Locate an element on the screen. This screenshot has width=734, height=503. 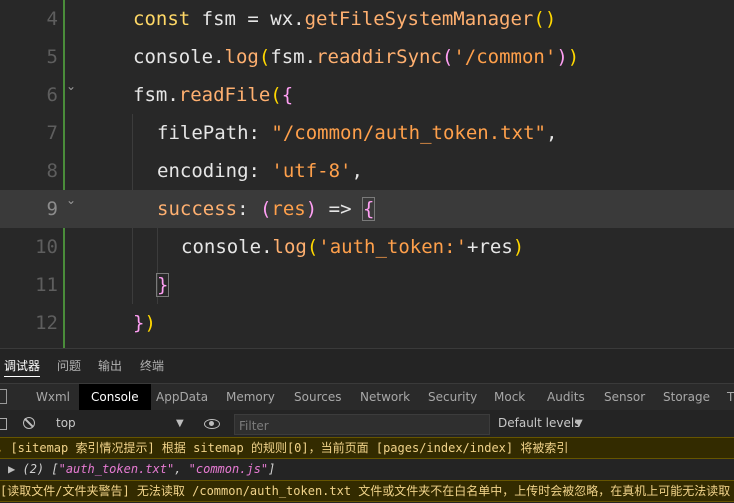
array-suffix: ] is located at coordinates (272, 469).